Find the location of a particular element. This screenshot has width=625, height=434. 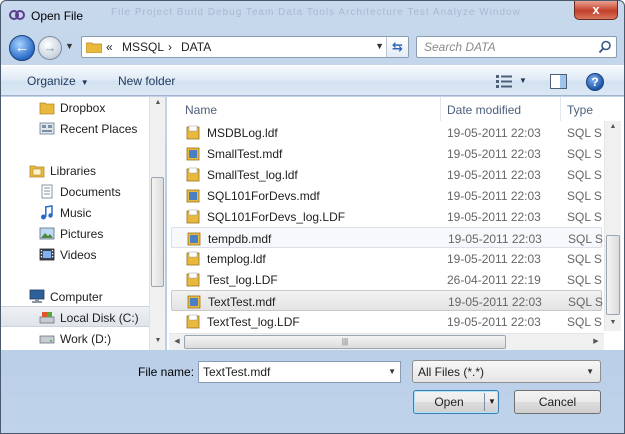

file-name: MSDBLog.ldf is located at coordinates (242, 133).